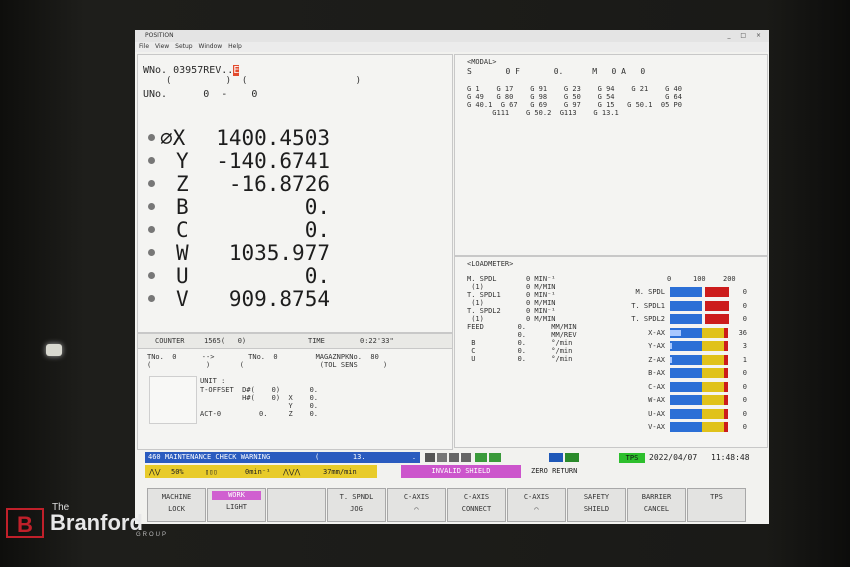  Describe the element at coordinates (556, 71) in the screenshot. I see `modal-sfm: S 0 F 0. M 0 A 0` at that location.